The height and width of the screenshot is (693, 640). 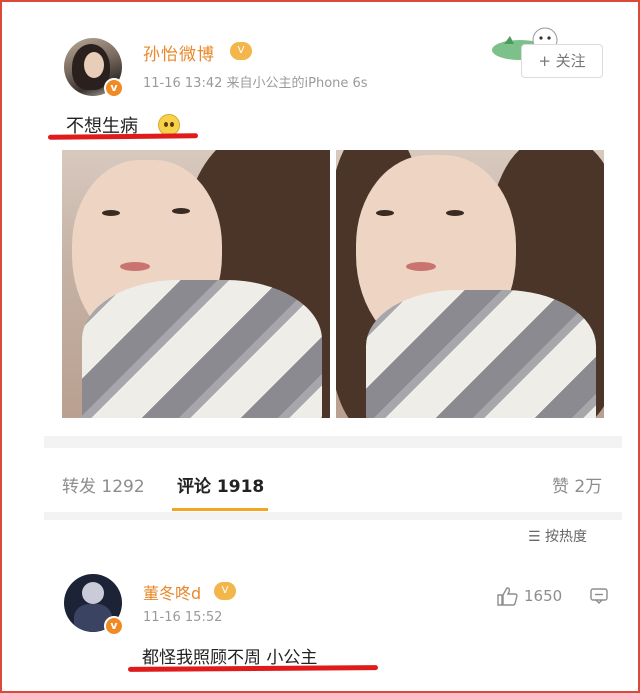 What do you see at coordinates (534, 537) in the screenshot?
I see `sort-icon: ☰` at bounding box center [534, 537].